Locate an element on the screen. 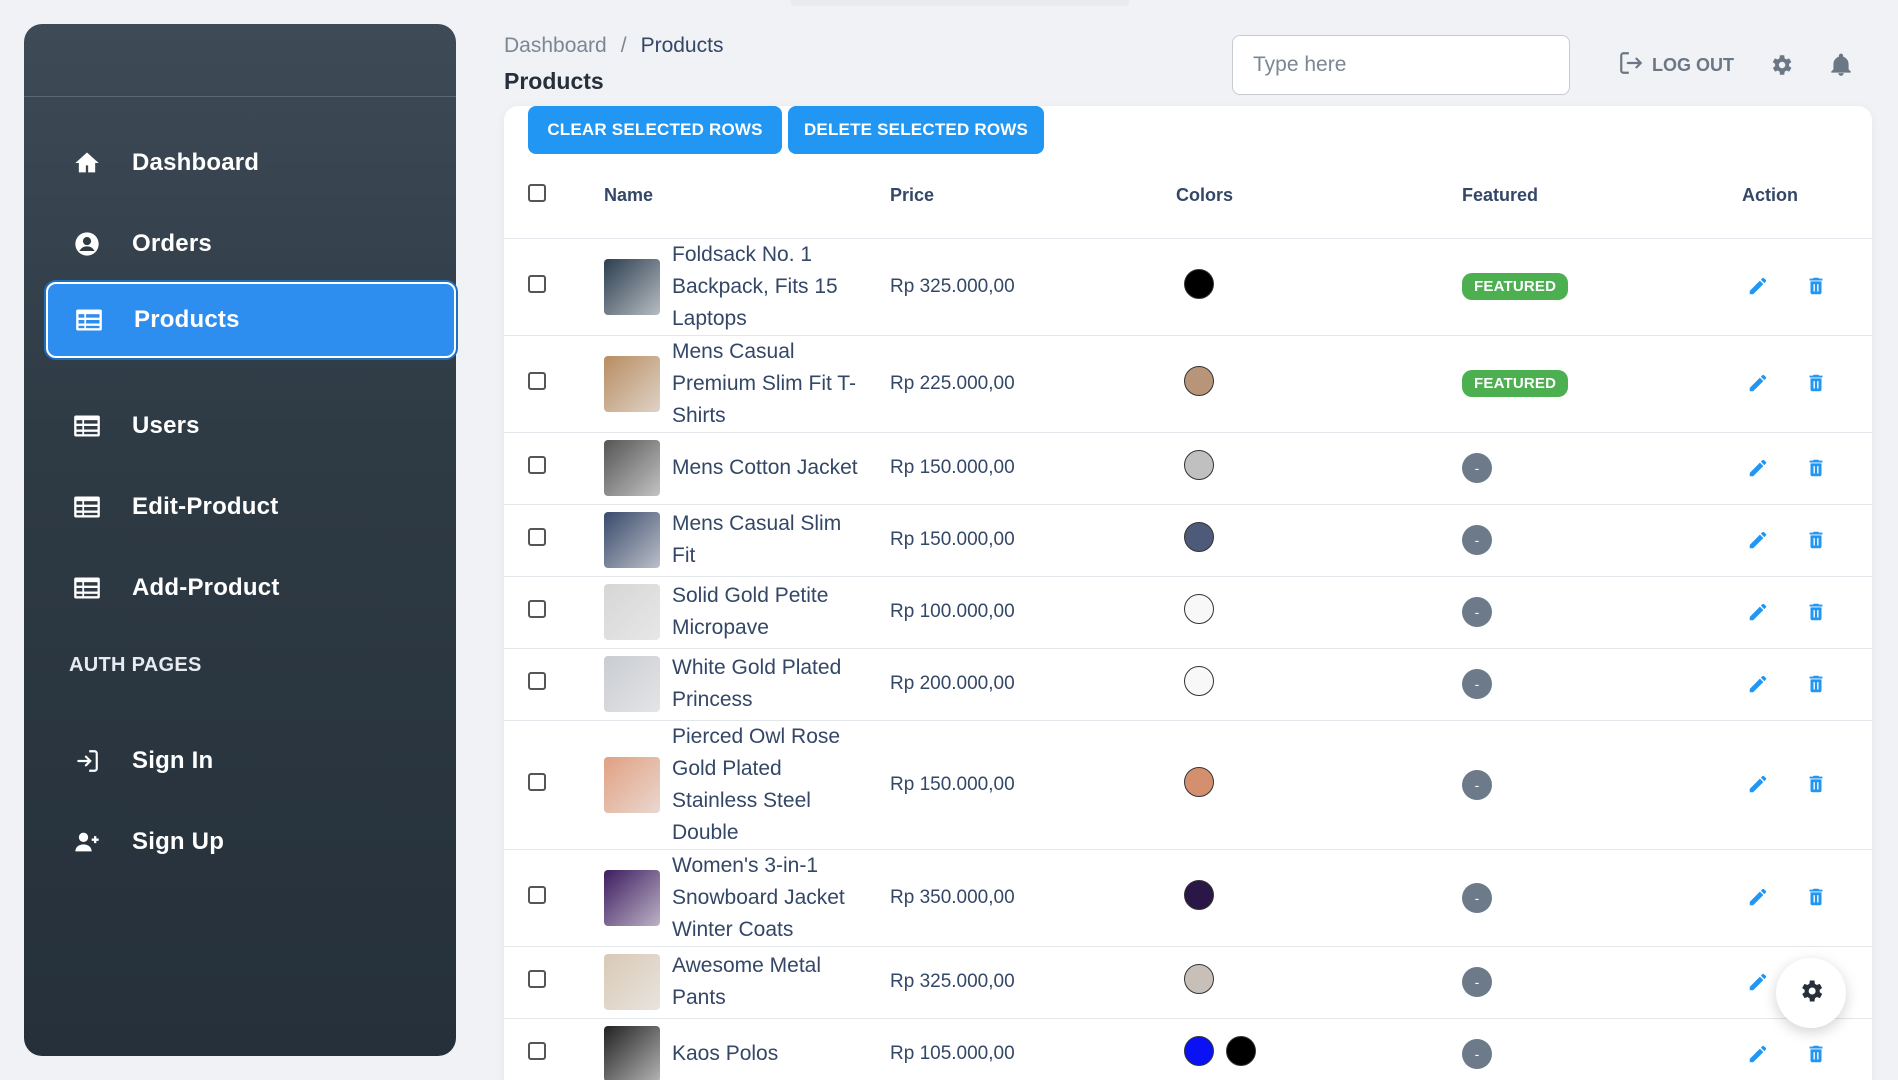  column-header-name: Name is located at coordinates (747, 196).